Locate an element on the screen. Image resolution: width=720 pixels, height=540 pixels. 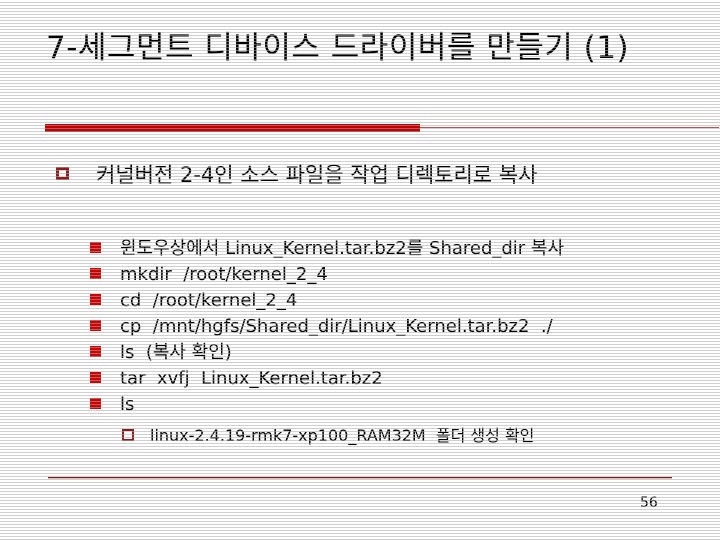
bullet-level2-item: tar xvfj Linux_Kernel.tar.bz2 is located at coordinates (390, 379).